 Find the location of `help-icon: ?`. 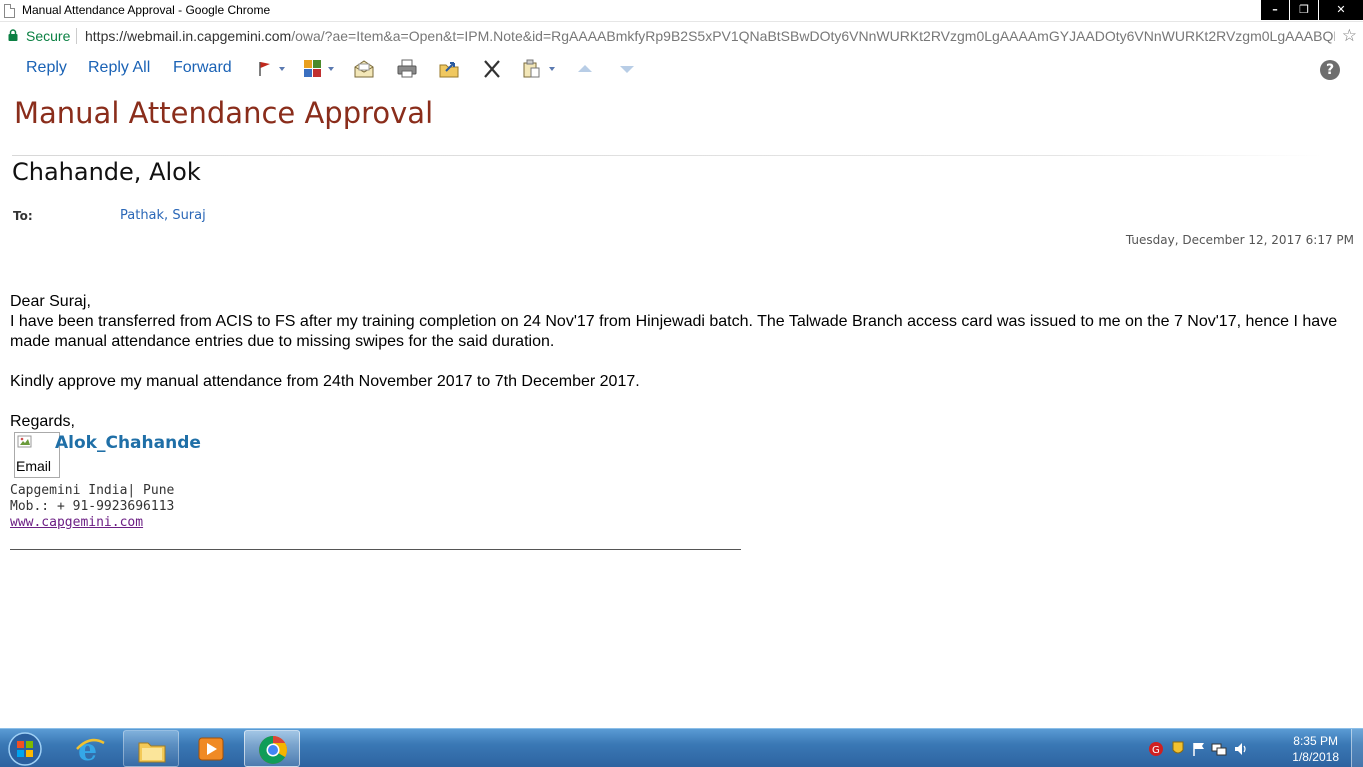

help-icon: ? is located at coordinates (1330, 70).